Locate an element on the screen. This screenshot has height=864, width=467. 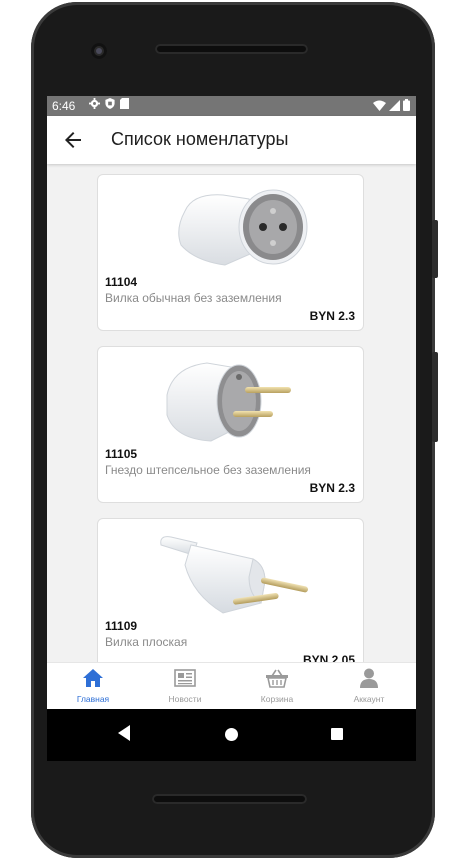
page-title: Список номенлатуры is located at coordinates (200, 139).